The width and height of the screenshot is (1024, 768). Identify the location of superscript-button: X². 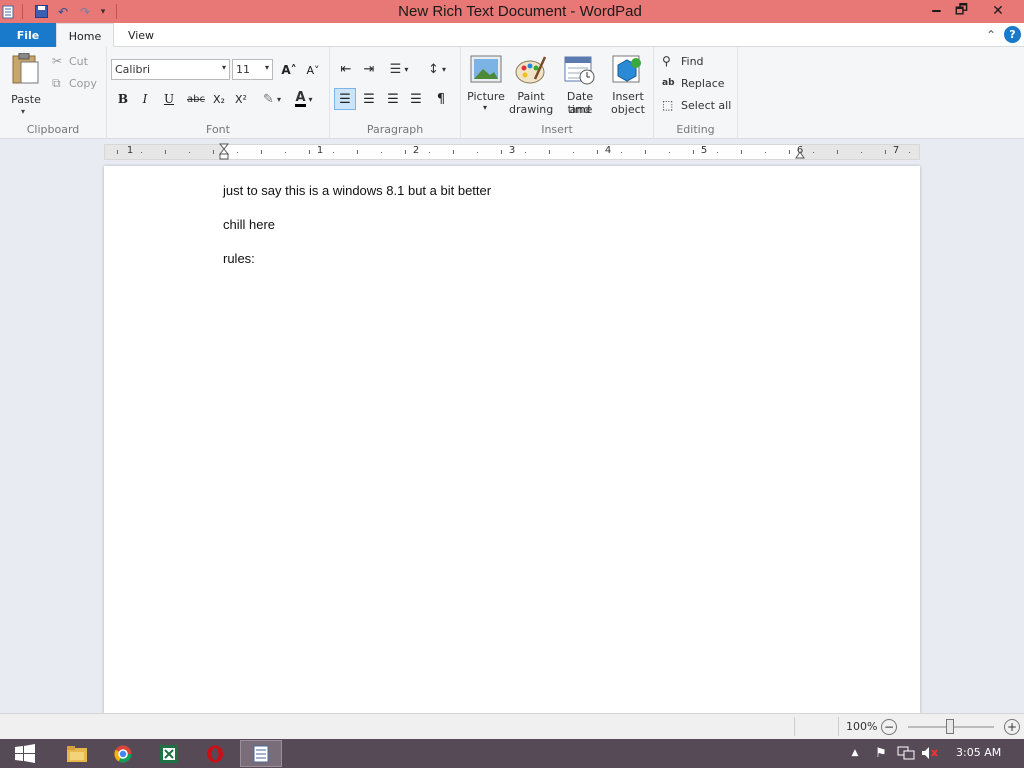
(241, 99).